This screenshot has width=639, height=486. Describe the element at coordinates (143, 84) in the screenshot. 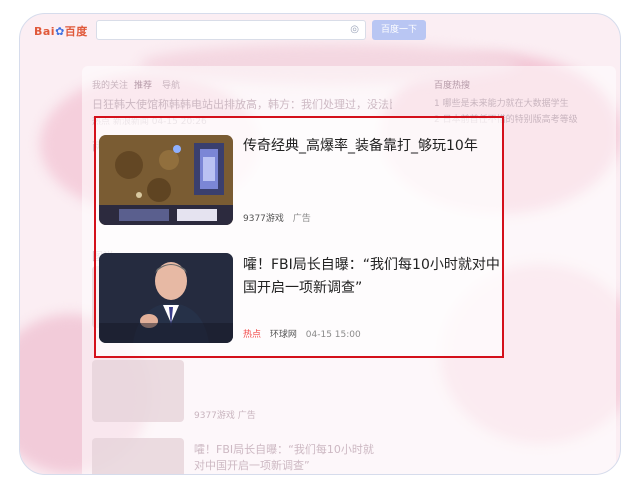

I see `tab-recommend: 推荐` at that location.